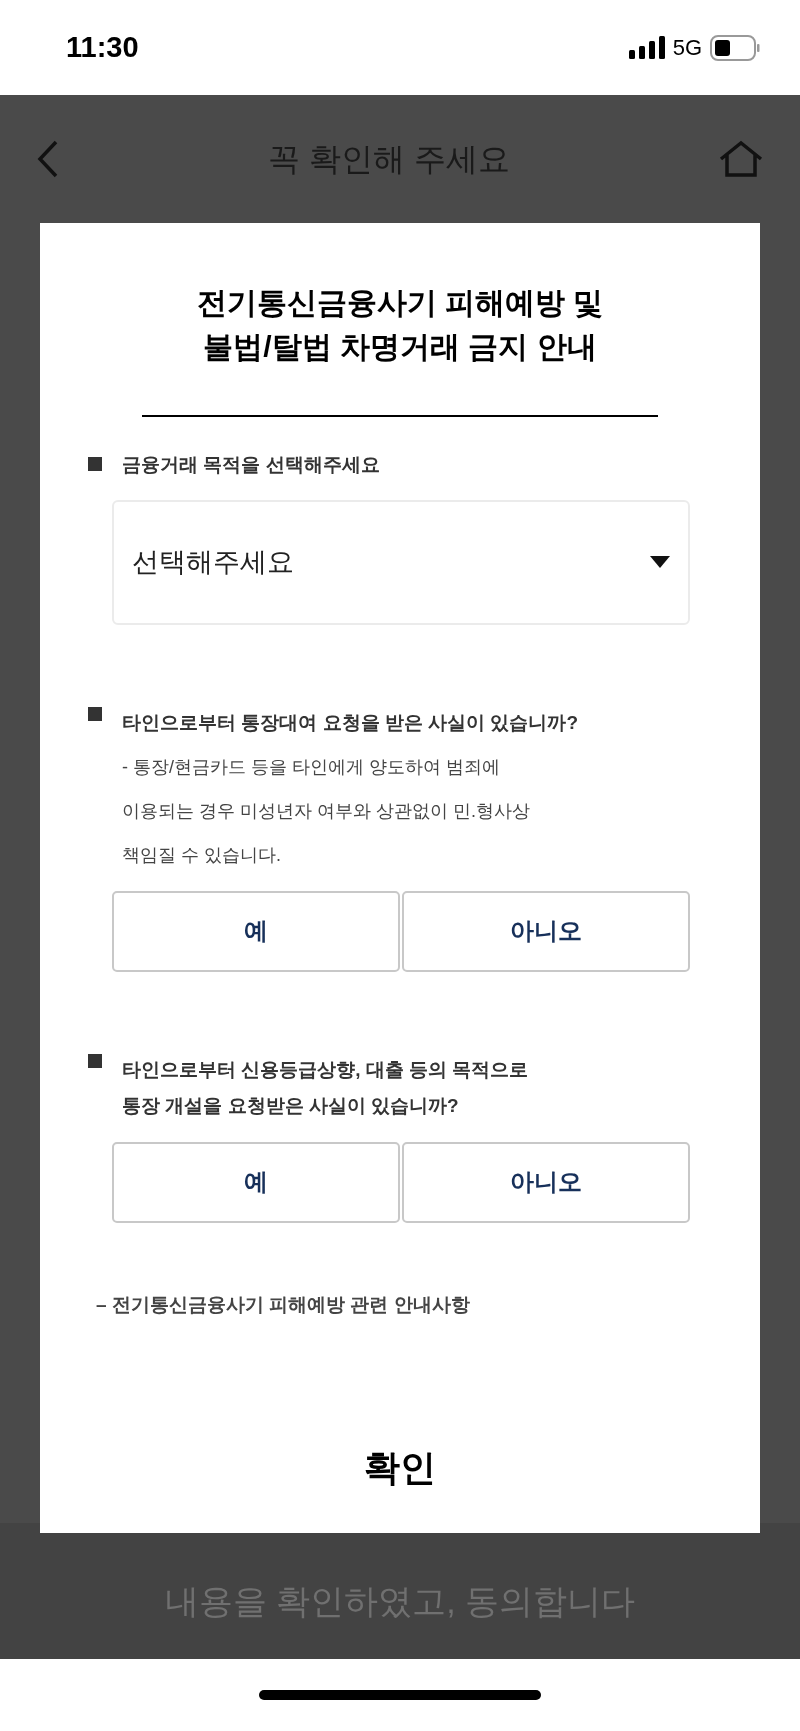 This screenshot has width=800, height=1731. I want to click on warning-note: 이용되는 경우 미성년자 여부와 상관없이 민.형사상, so click(326, 811).